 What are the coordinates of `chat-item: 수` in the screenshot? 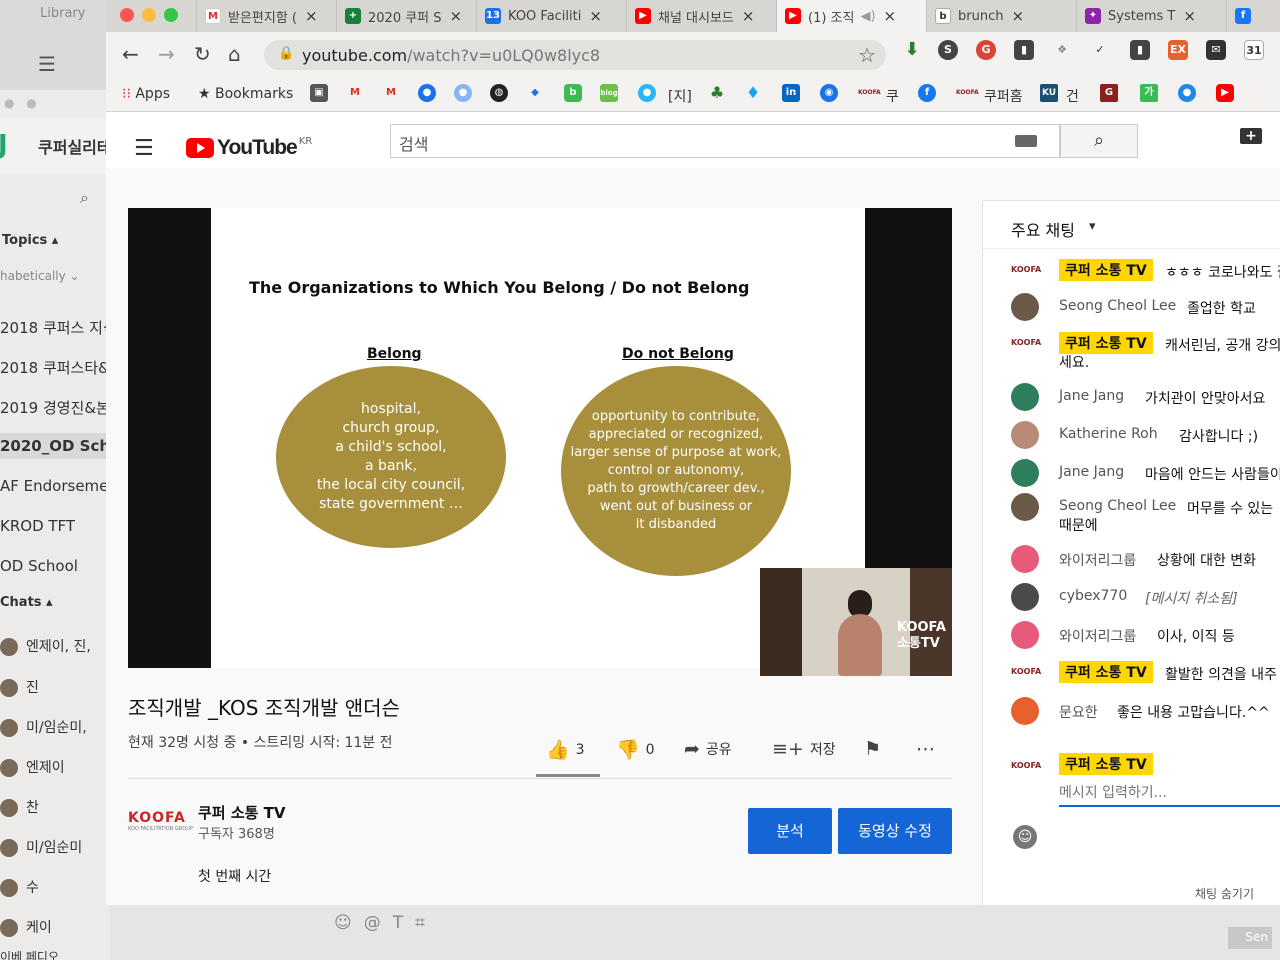 It's located at (19, 887).